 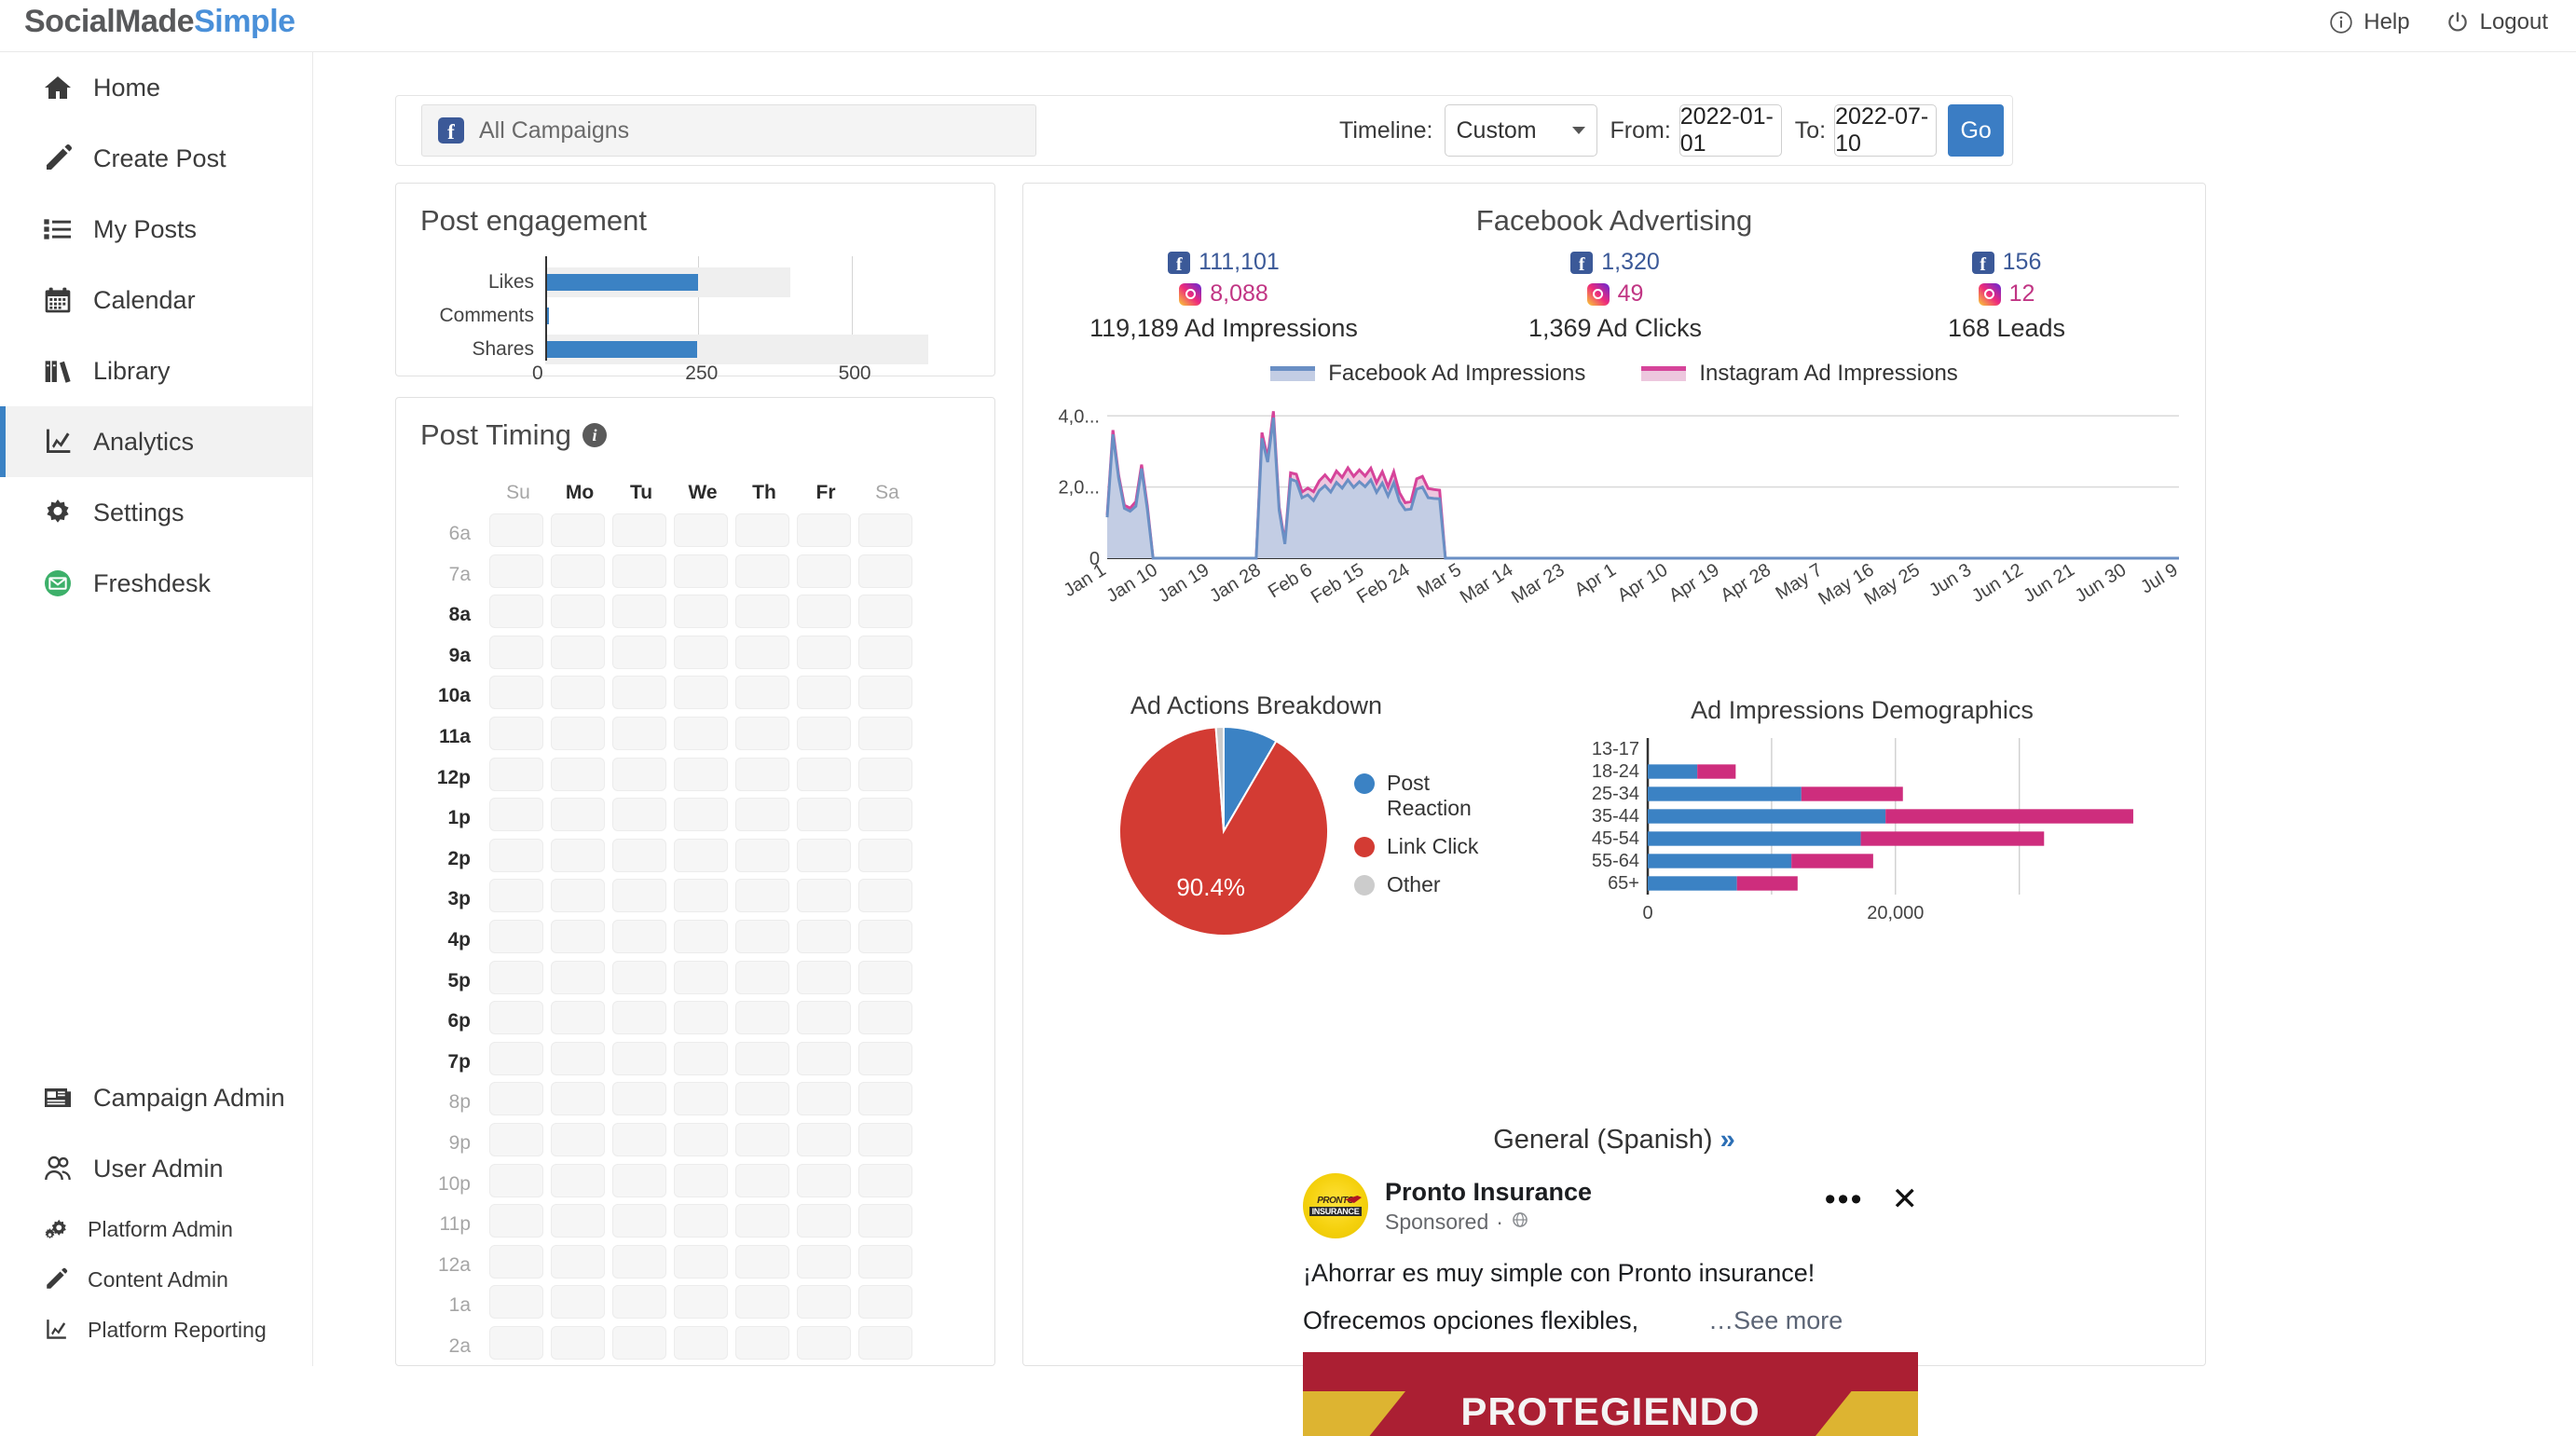 I want to click on help-button: Help, so click(x=2369, y=22).